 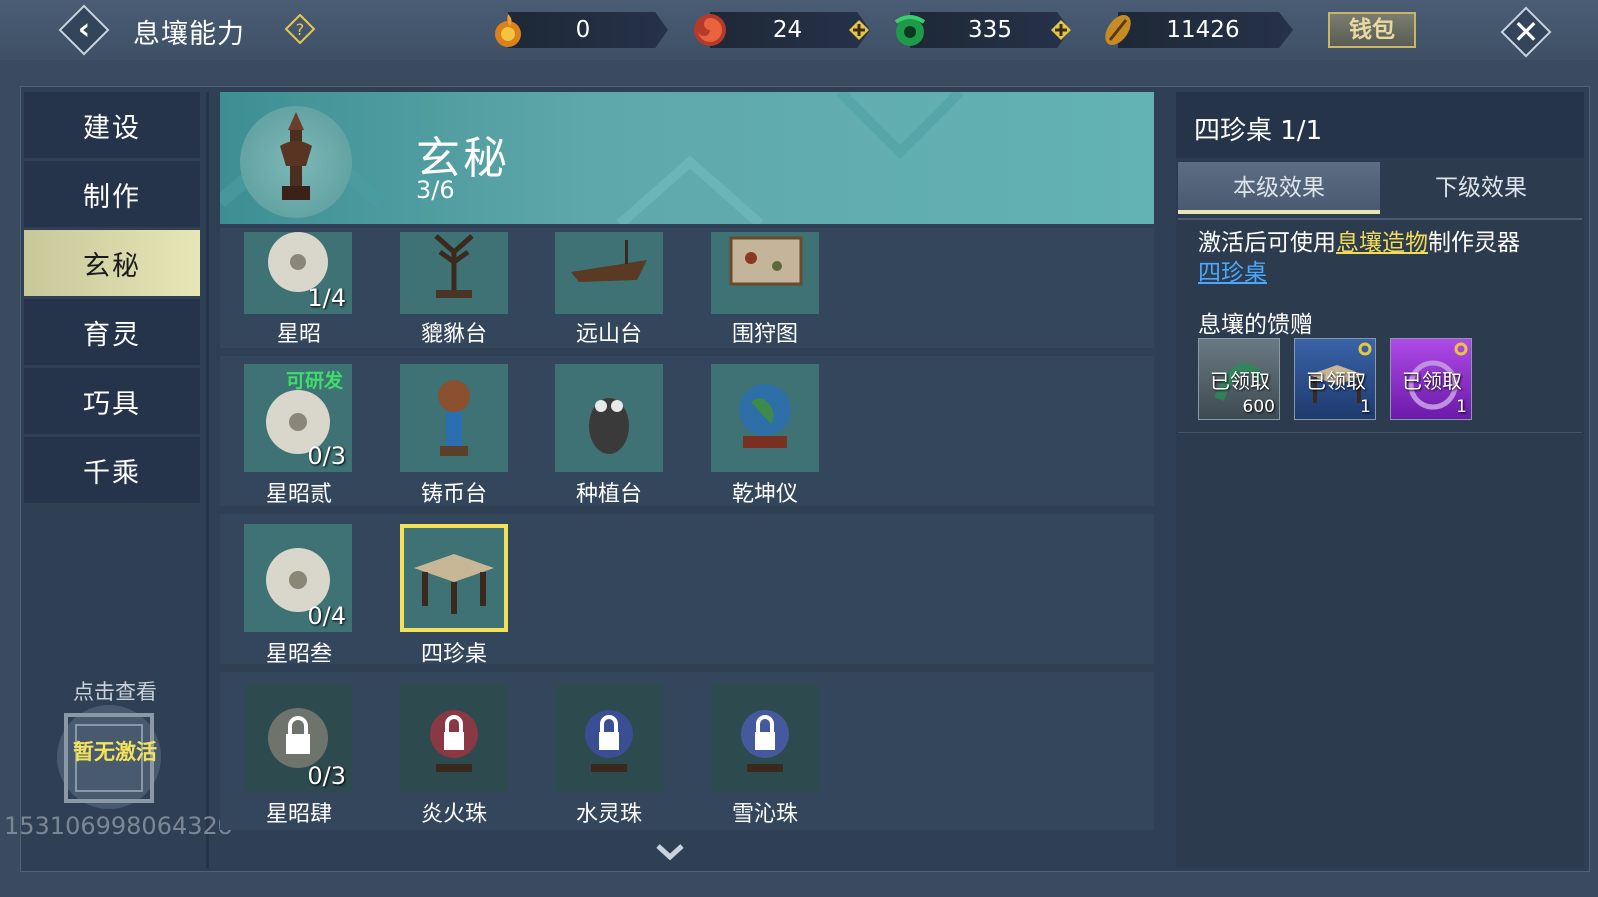 What do you see at coordinates (189, 34) in the screenshot?
I see `page-title: 息壤能力` at bounding box center [189, 34].